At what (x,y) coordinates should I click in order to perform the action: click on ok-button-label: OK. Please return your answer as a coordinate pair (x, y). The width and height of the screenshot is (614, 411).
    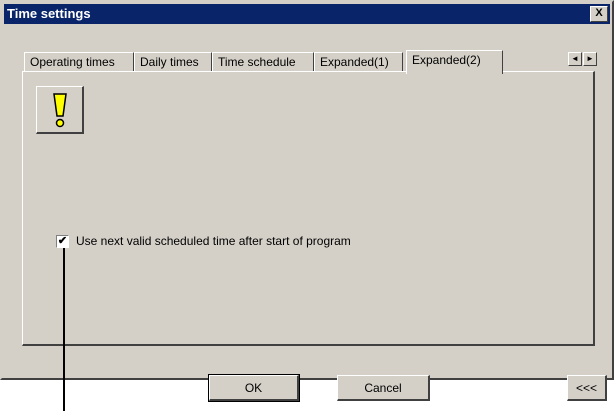
    Looking at the image, I should click on (253, 388).